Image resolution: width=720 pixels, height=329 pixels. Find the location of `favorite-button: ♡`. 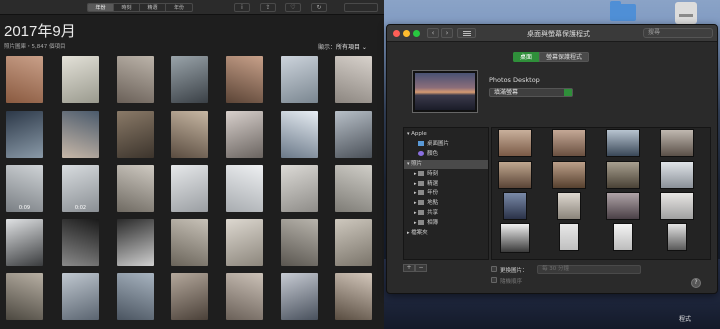

favorite-button: ♡ is located at coordinates (293, 7).